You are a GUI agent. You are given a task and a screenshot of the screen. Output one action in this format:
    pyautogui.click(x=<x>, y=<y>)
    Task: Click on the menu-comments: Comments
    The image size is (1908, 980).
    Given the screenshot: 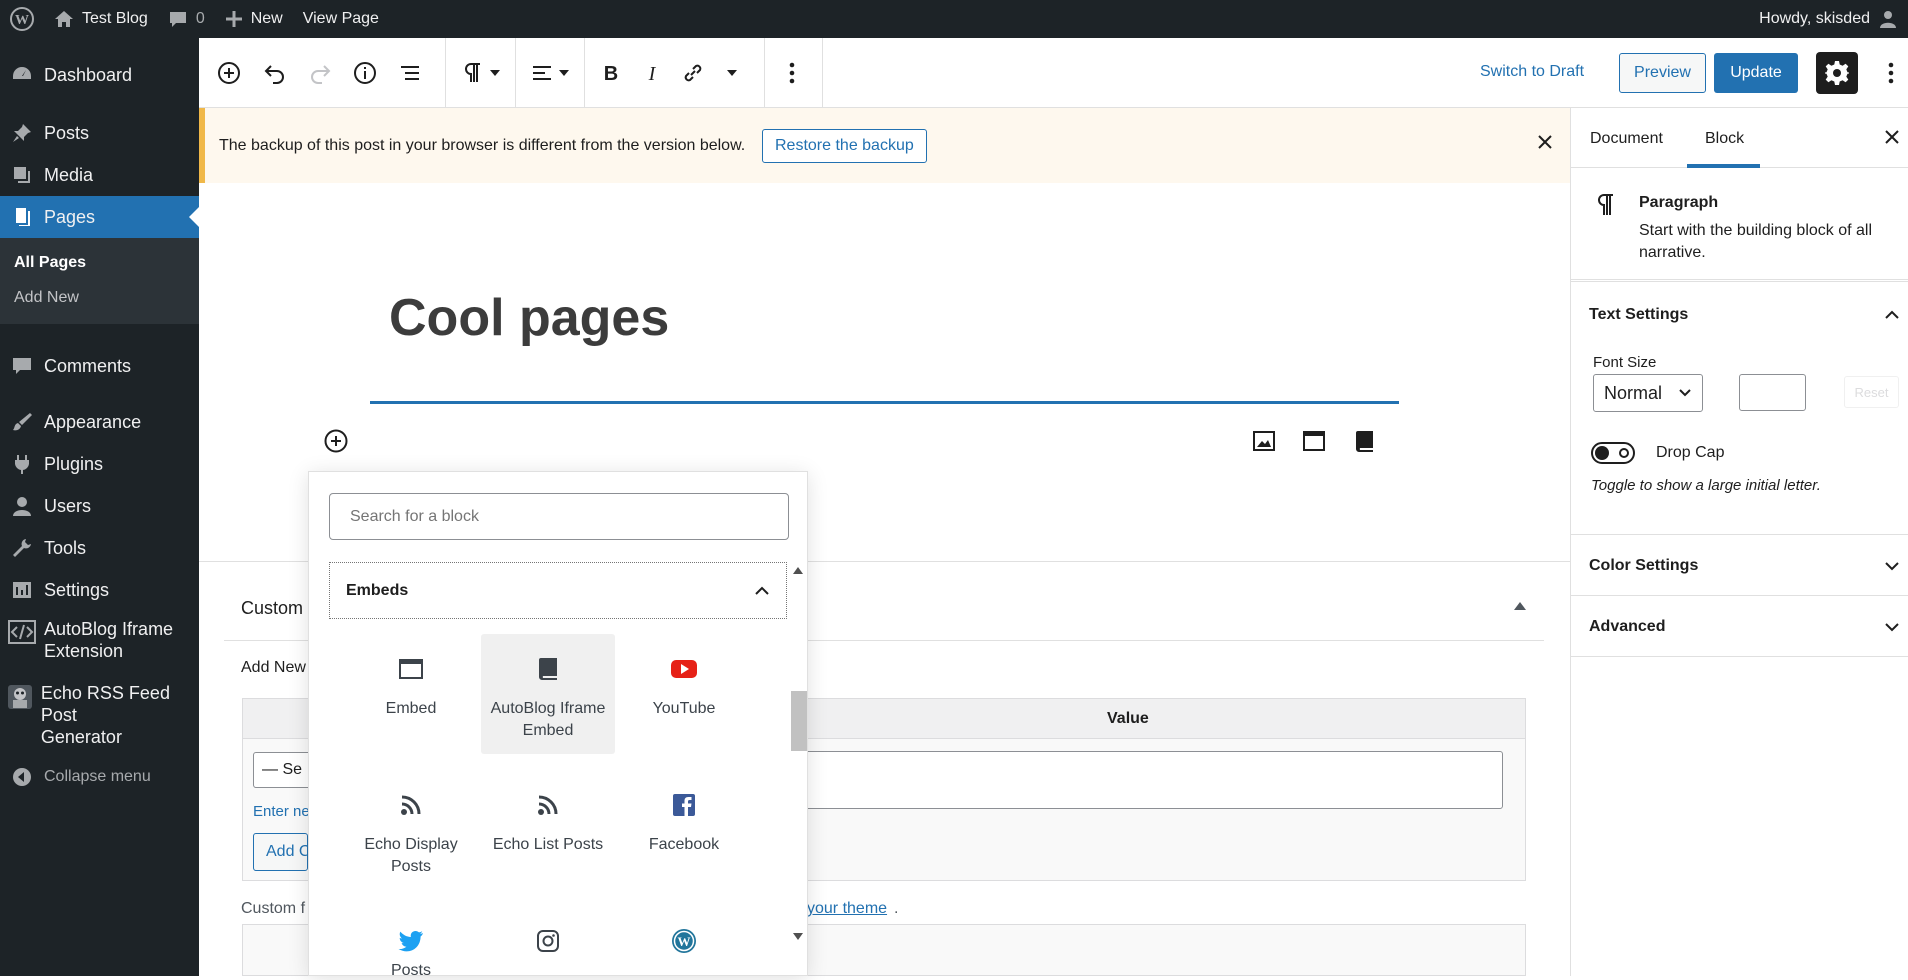 What is the action you would take?
    pyautogui.click(x=99, y=366)
    